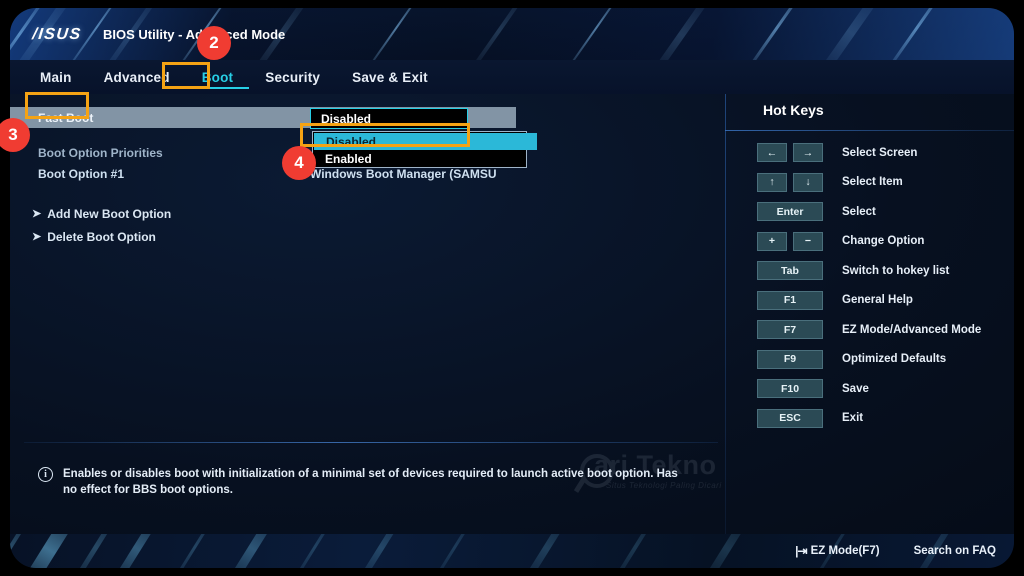 This screenshot has height=576, width=1024. I want to click on tab-main: Main, so click(56, 77).